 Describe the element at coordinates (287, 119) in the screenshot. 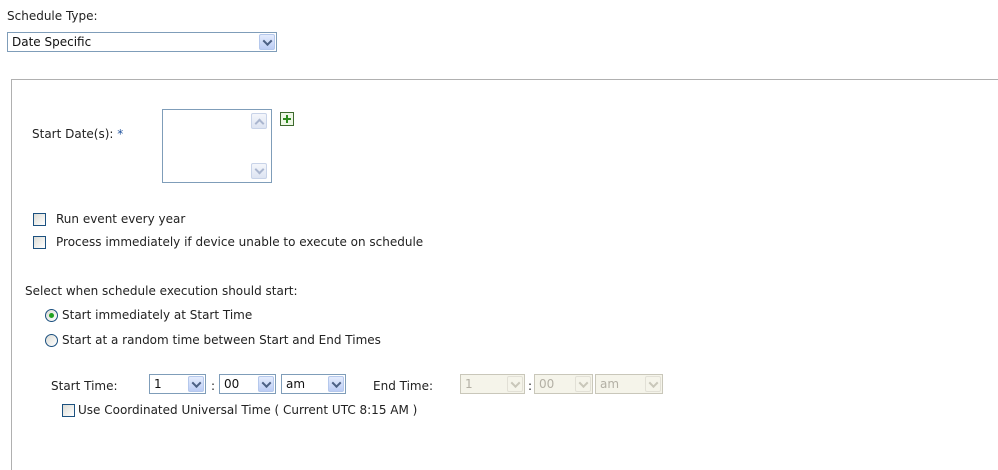

I see `add-date-icon` at that location.